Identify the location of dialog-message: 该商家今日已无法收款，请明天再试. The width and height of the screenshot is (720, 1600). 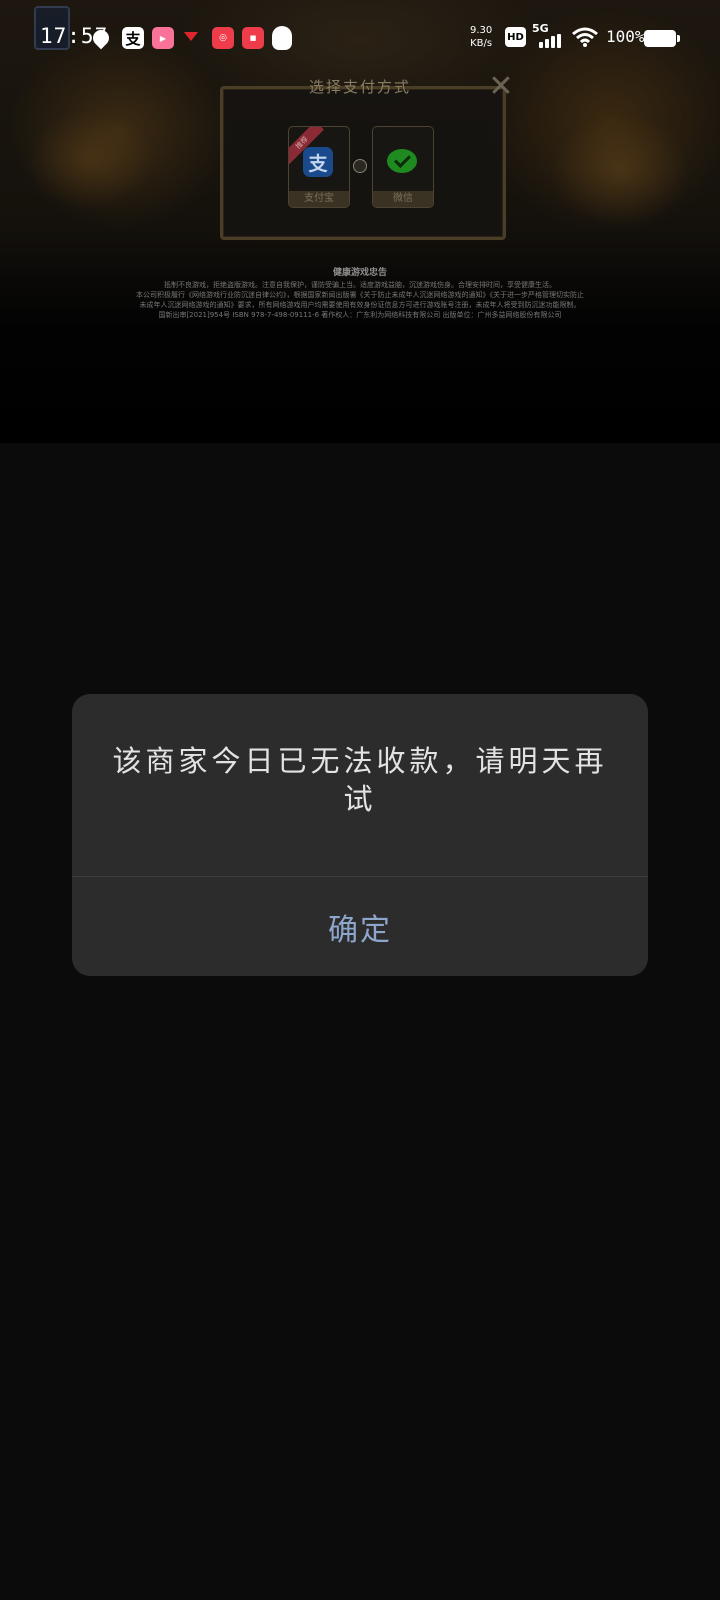
(360, 780).